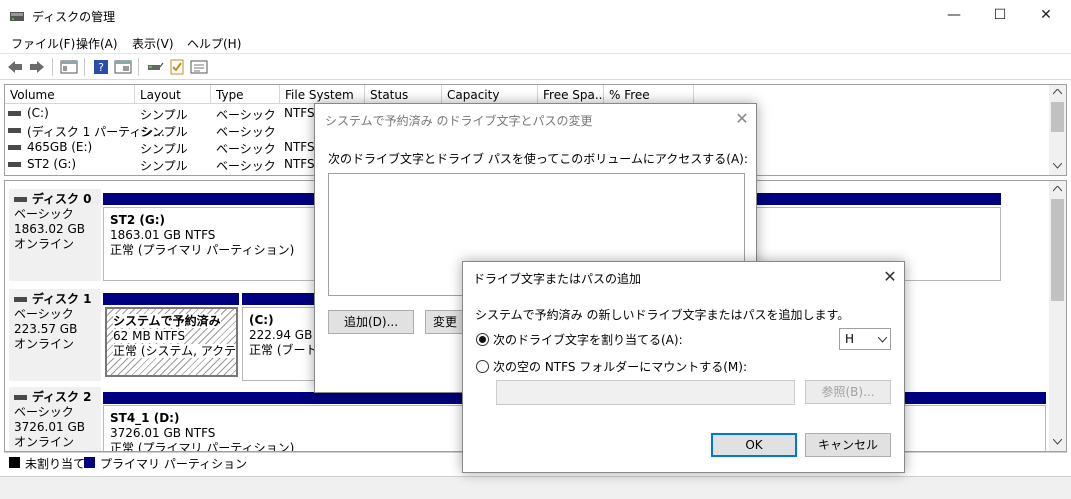  I want to click on properties-sheet-icon, so click(199, 67).